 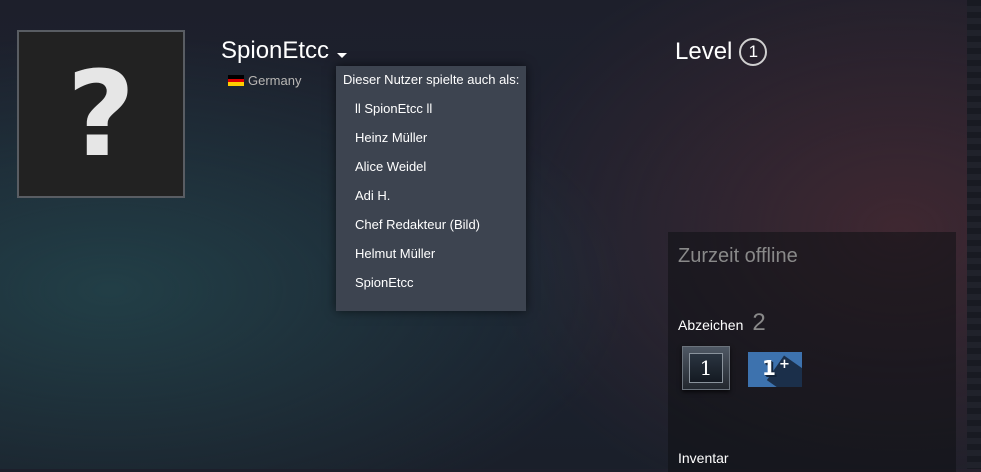 I want to click on badges-label: Abzeichen, so click(x=710, y=325).